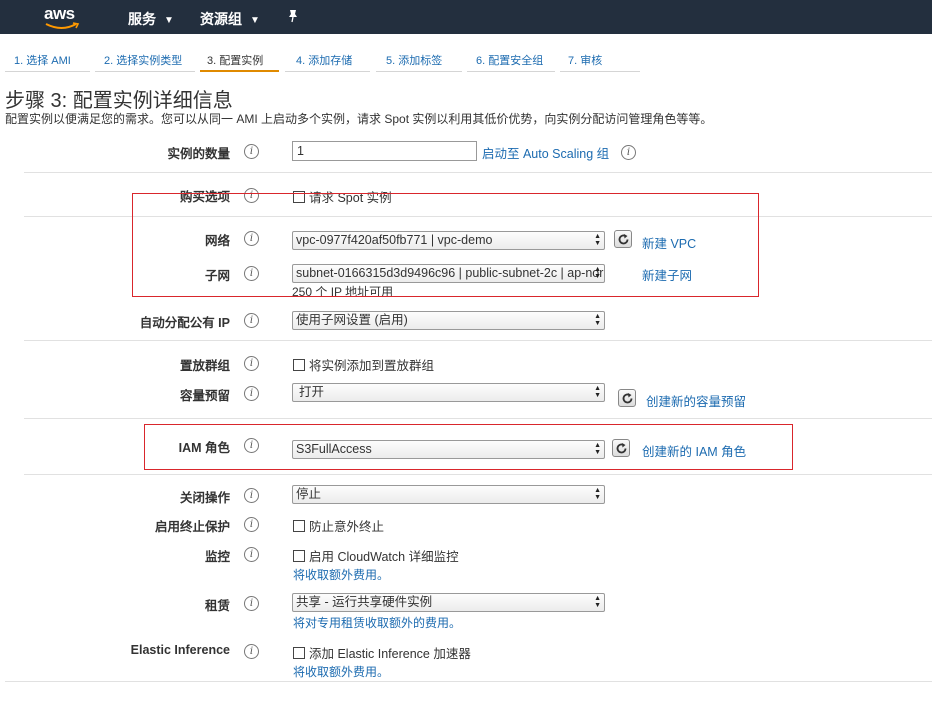 The image size is (932, 723). I want to click on auto-public-ip-select: 使用子网设置 (启用) ▲ ▼, so click(448, 320).